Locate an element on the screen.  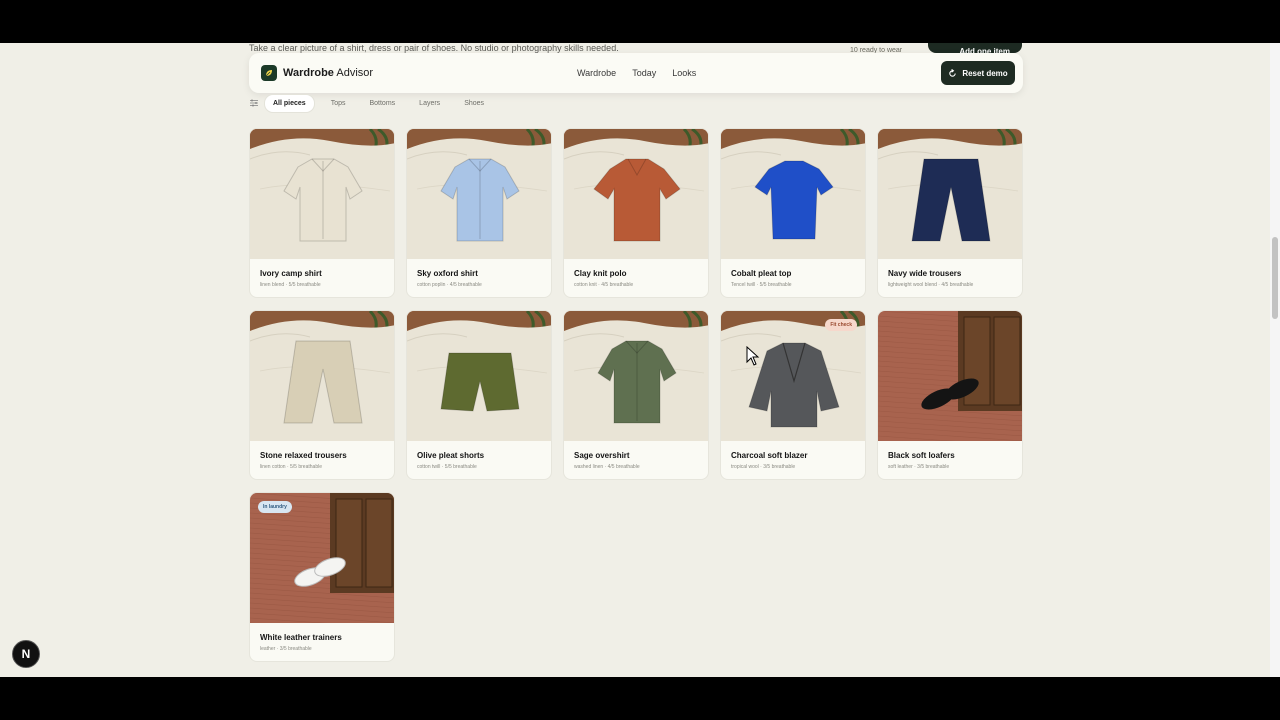
filter-chip-shoes: Shoes is located at coordinates (474, 103).